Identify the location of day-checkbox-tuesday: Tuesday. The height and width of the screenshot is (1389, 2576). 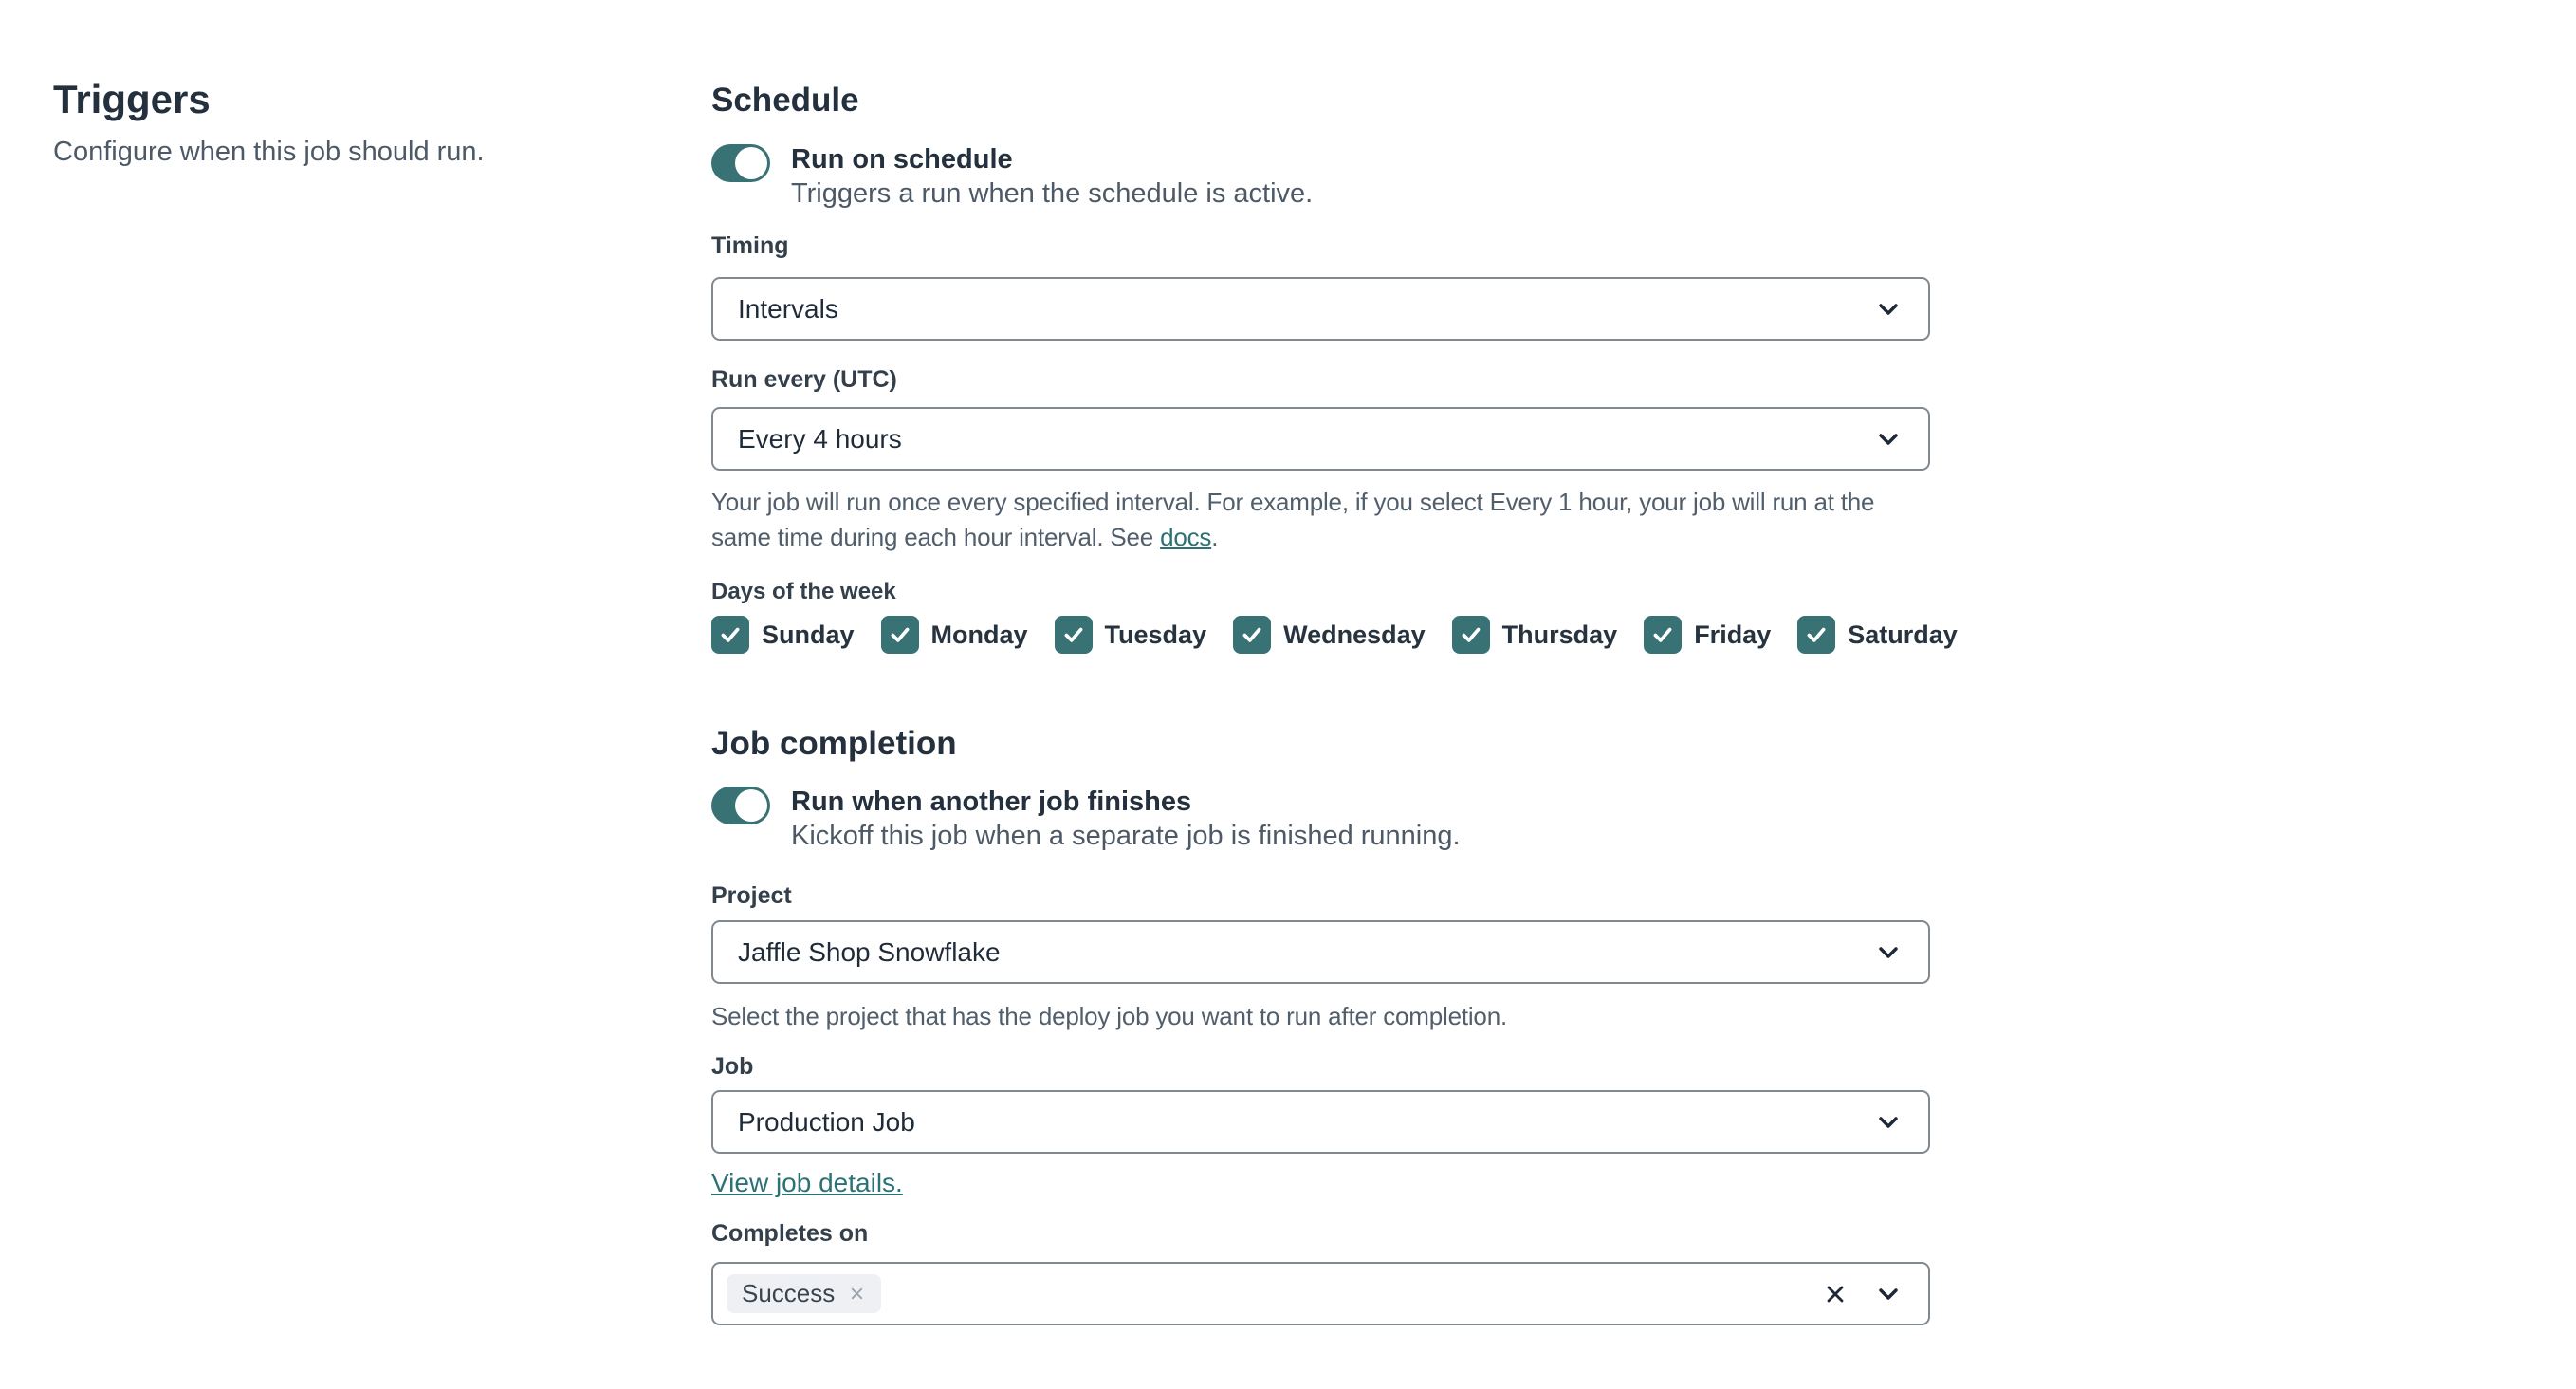
(1130, 635).